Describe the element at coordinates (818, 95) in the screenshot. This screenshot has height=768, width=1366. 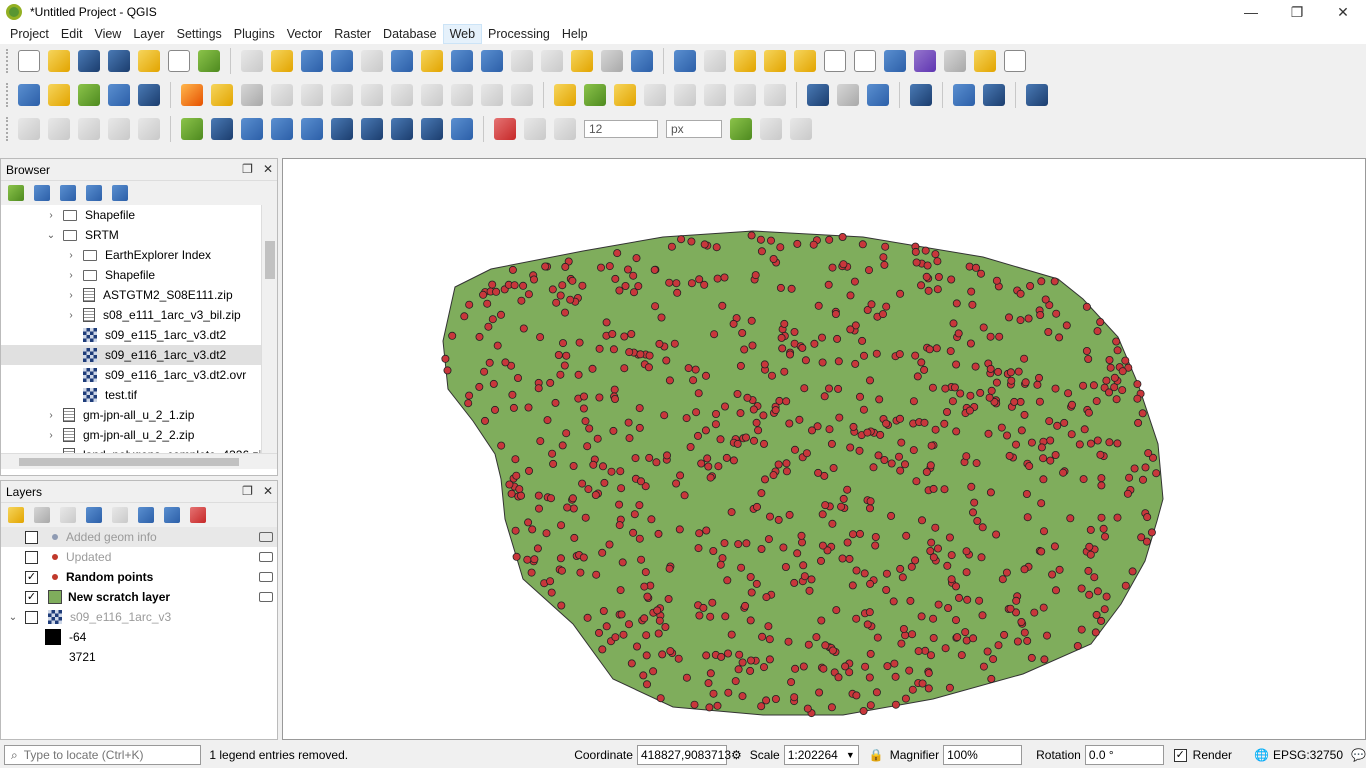
I see `db-manager-icon` at that location.